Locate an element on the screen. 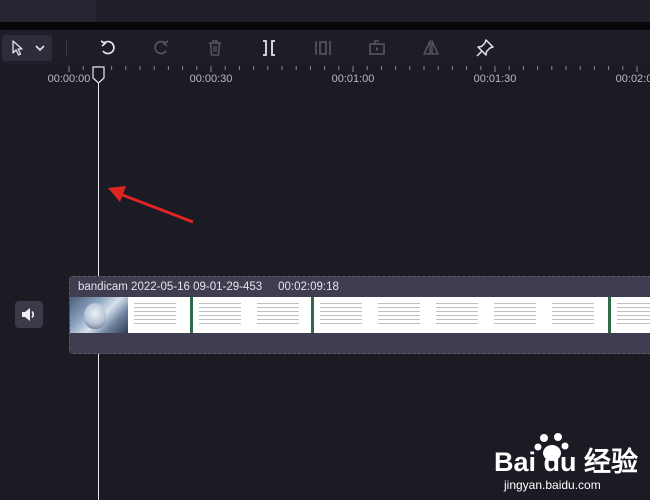 The width and height of the screenshot is (650, 500). undo-icon is located at coordinates (107, 47).